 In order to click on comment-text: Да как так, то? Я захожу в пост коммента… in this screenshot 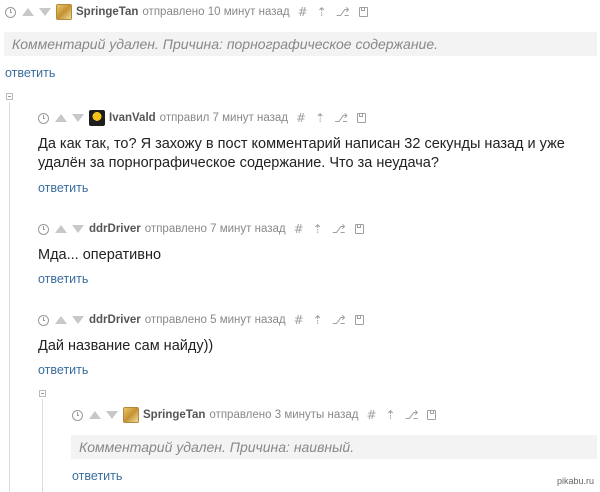, I will do `click(301, 154)`.